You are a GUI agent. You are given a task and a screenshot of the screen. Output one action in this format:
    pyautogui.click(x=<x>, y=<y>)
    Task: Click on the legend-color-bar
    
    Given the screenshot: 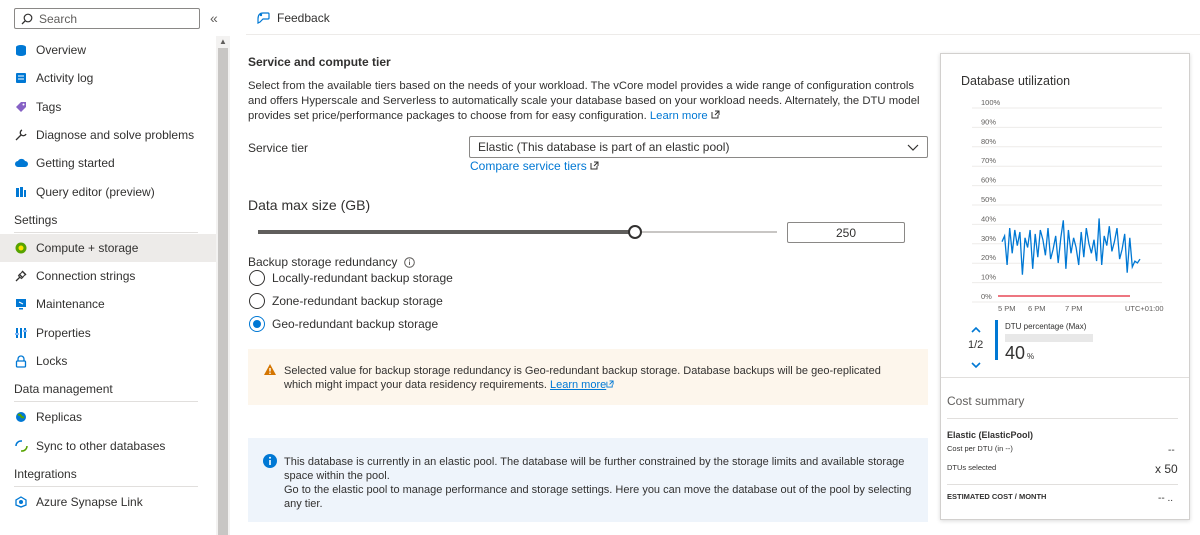 What is the action you would take?
    pyautogui.click(x=996, y=340)
    